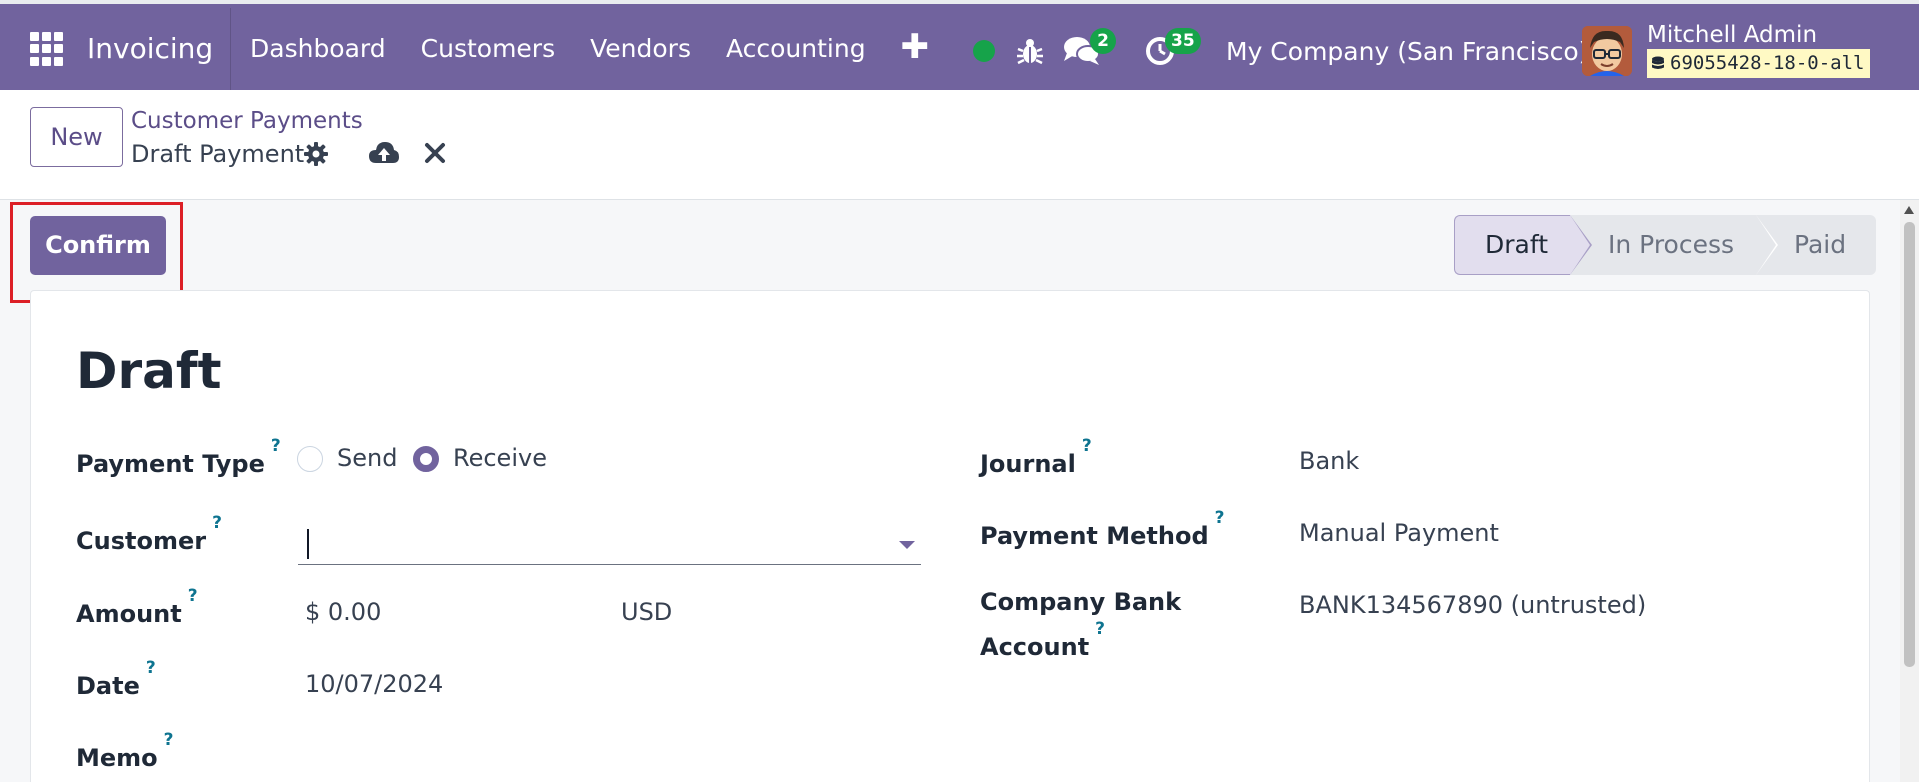 This screenshot has height=782, width=1919. What do you see at coordinates (1094, 536) in the screenshot?
I see `payment-method-label-text: Payment Method` at bounding box center [1094, 536].